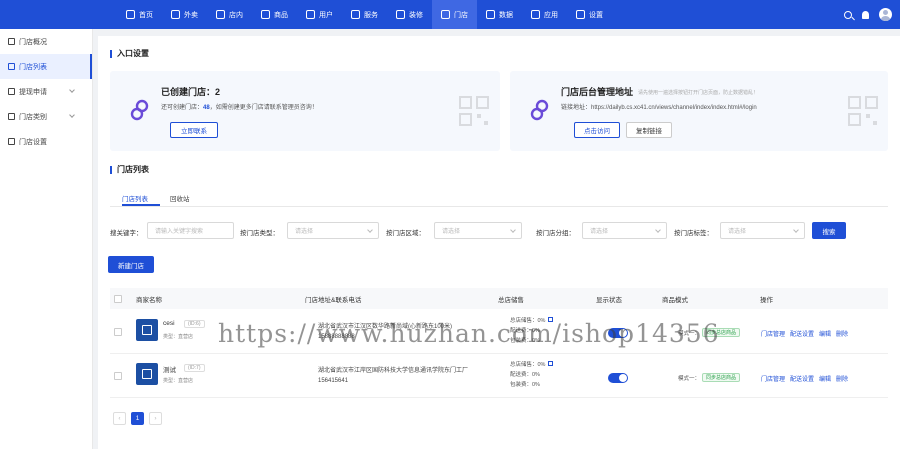  Describe the element at coordinates (409, 14) in the screenshot. I see `nav-decorate: 装修` at that location.